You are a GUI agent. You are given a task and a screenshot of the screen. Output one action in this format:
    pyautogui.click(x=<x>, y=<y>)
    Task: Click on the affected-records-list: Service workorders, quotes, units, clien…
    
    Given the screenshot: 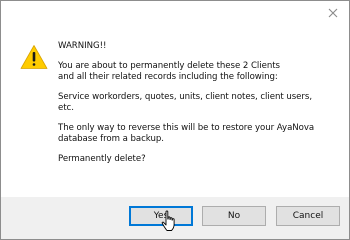 What is the action you would take?
    pyautogui.click(x=185, y=102)
    